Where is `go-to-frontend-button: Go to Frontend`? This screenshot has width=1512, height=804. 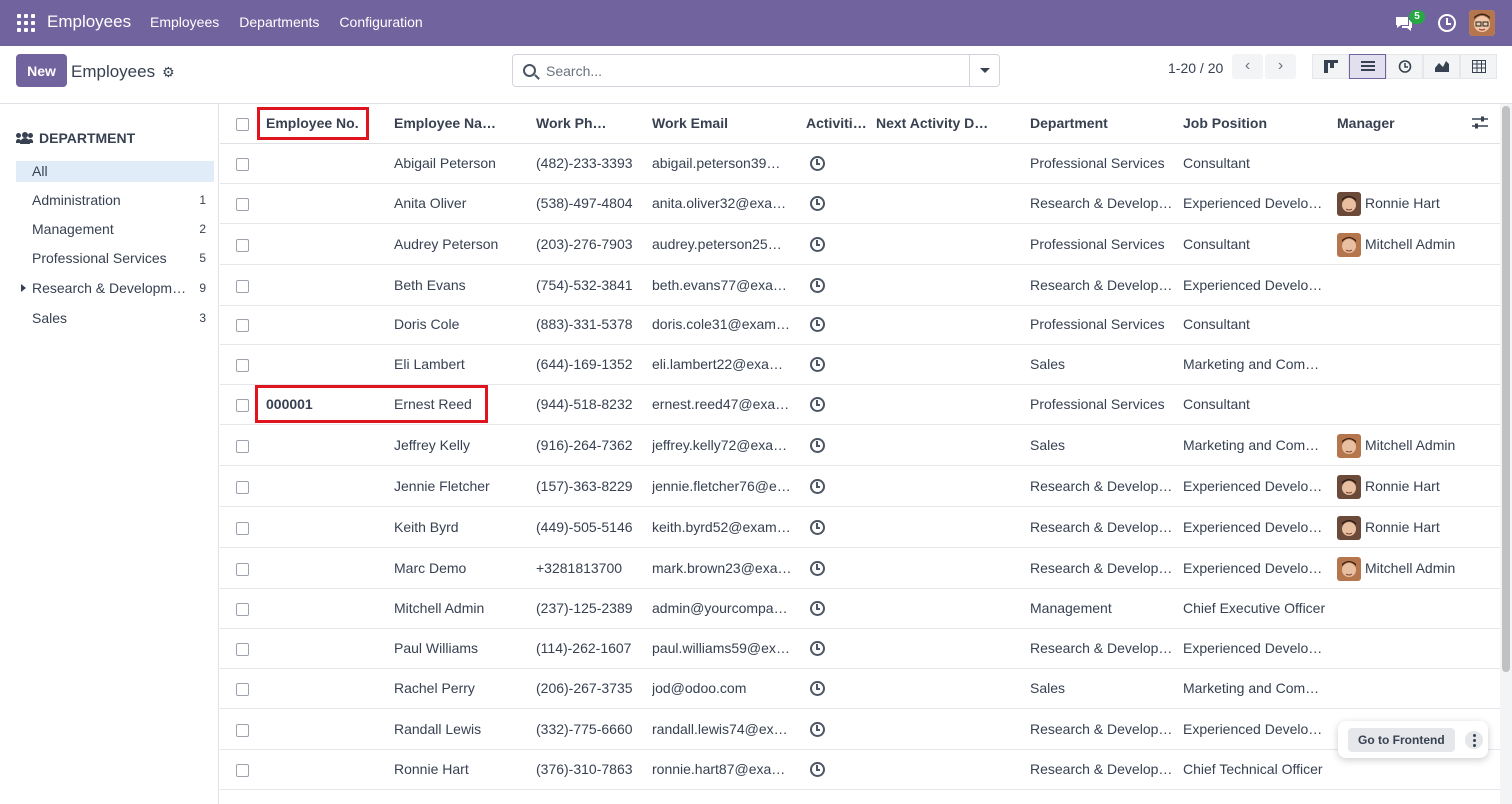
go-to-frontend-button: Go to Frontend is located at coordinates (1401, 740).